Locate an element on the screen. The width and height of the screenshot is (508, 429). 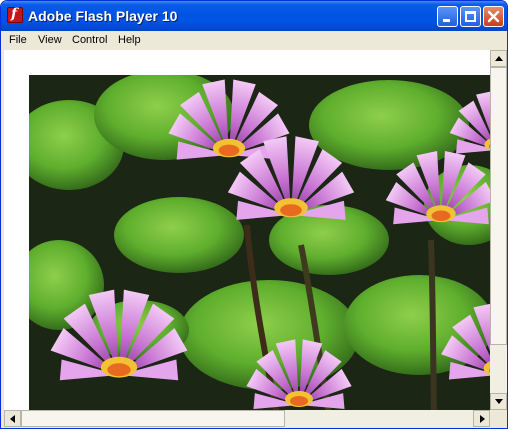
scroll-down-button is located at coordinates (498, 401).